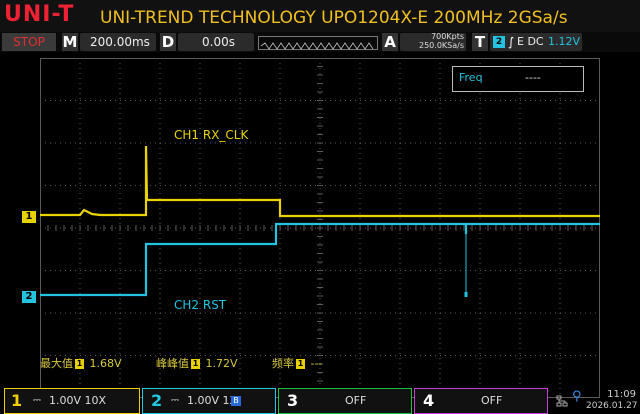 The height and width of the screenshot is (414, 640). I want to click on meas-pkpk: 峰峰值 1 1.72V, so click(197, 363).